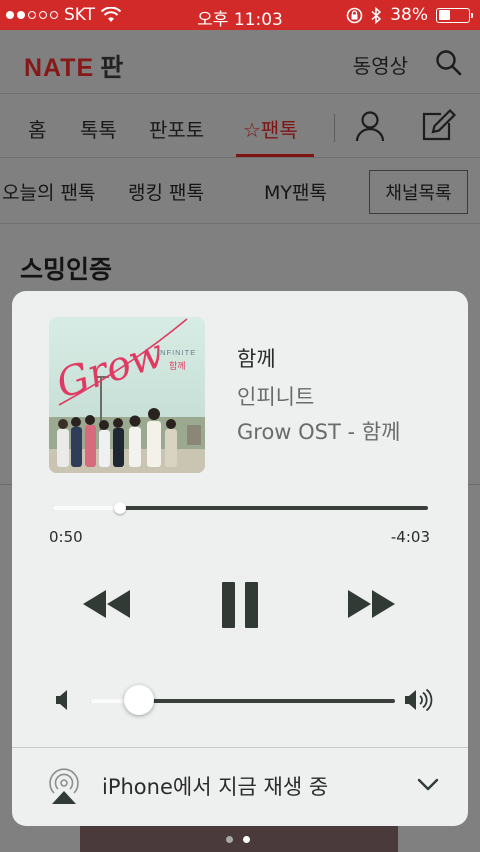 This screenshot has height=852, width=480. I want to click on nate-logo: NATE 판, so click(74, 66).